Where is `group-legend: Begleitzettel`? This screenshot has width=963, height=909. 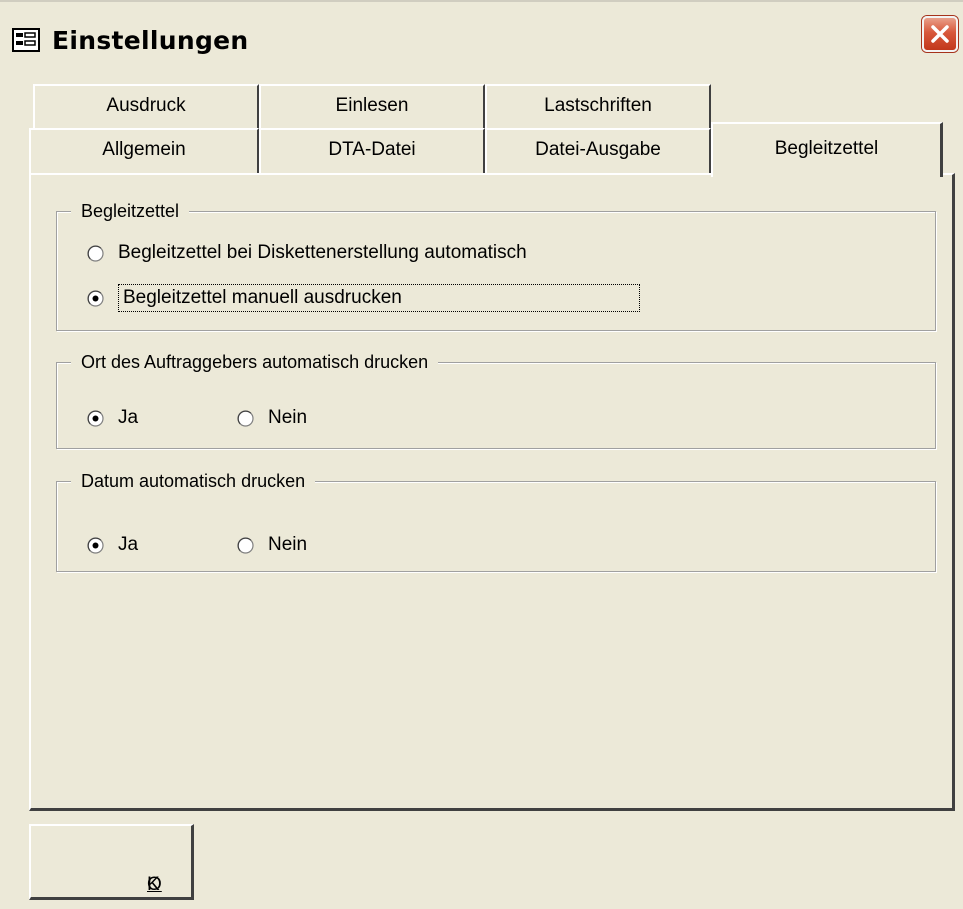
group-legend: Begleitzettel is located at coordinates (130, 211).